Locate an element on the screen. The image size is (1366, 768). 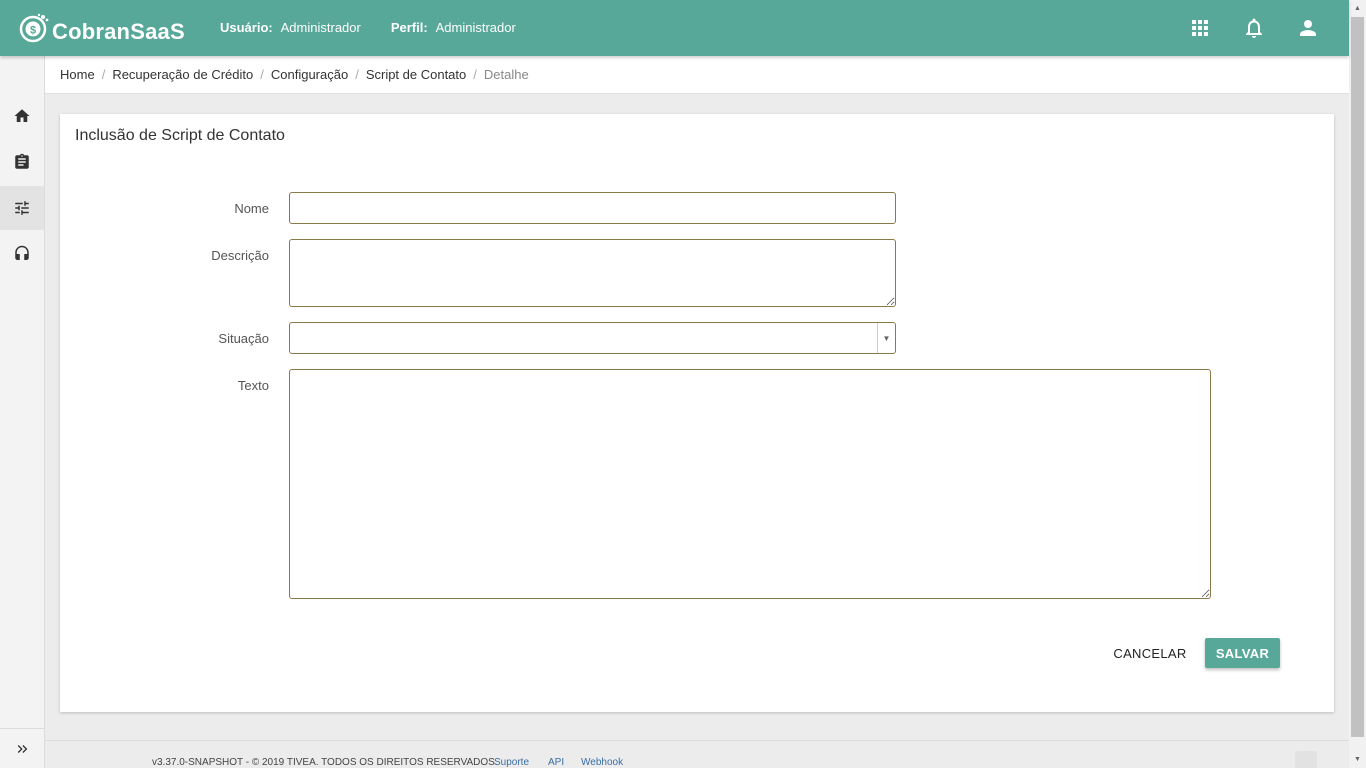
brand-logo: $ CobranSaaS is located at coordinates (101, 28).